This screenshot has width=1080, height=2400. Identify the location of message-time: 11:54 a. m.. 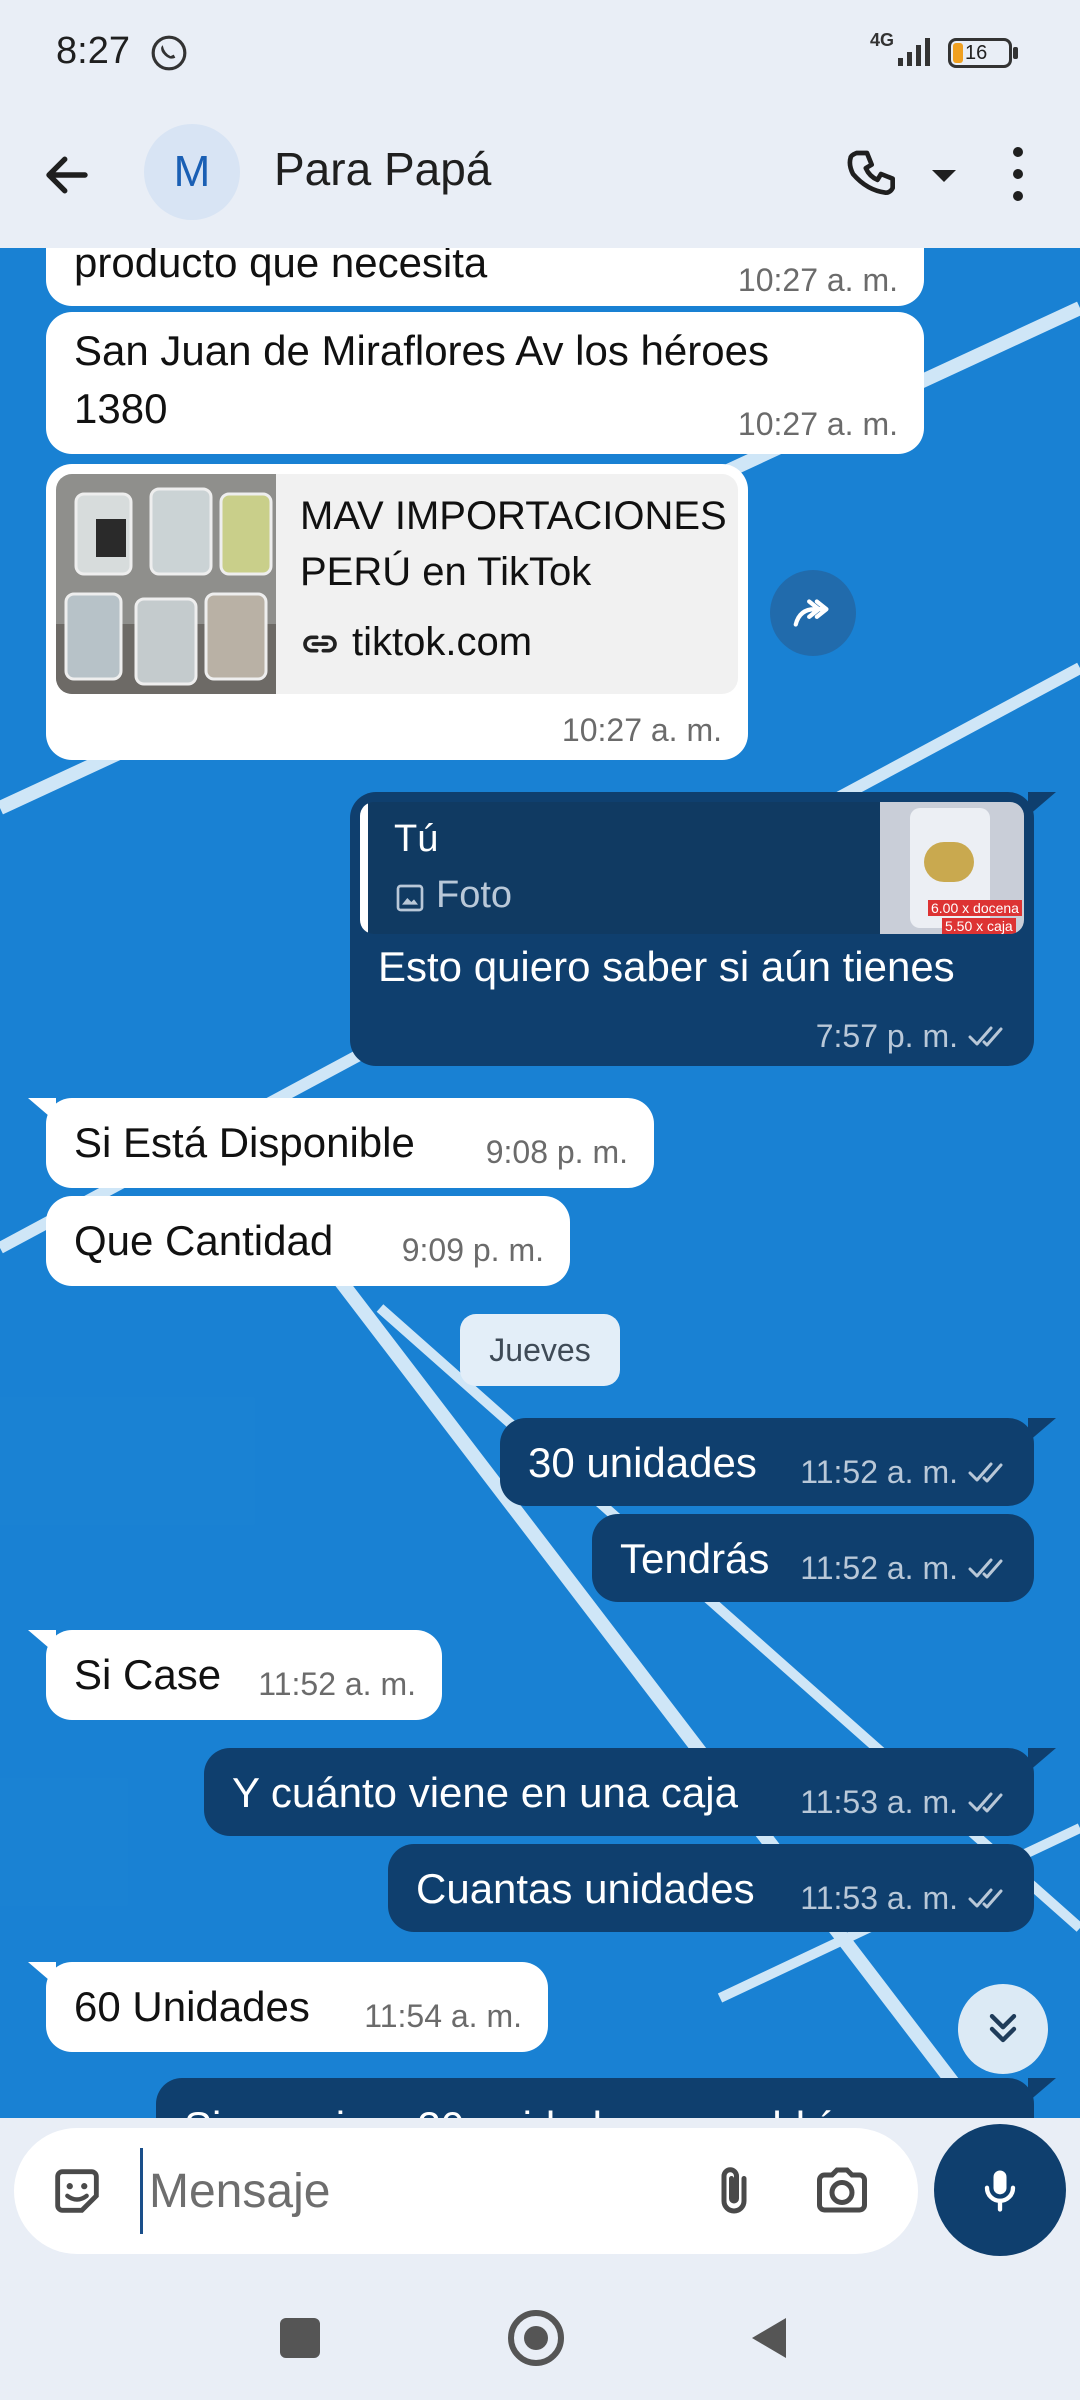
(443, 2016).